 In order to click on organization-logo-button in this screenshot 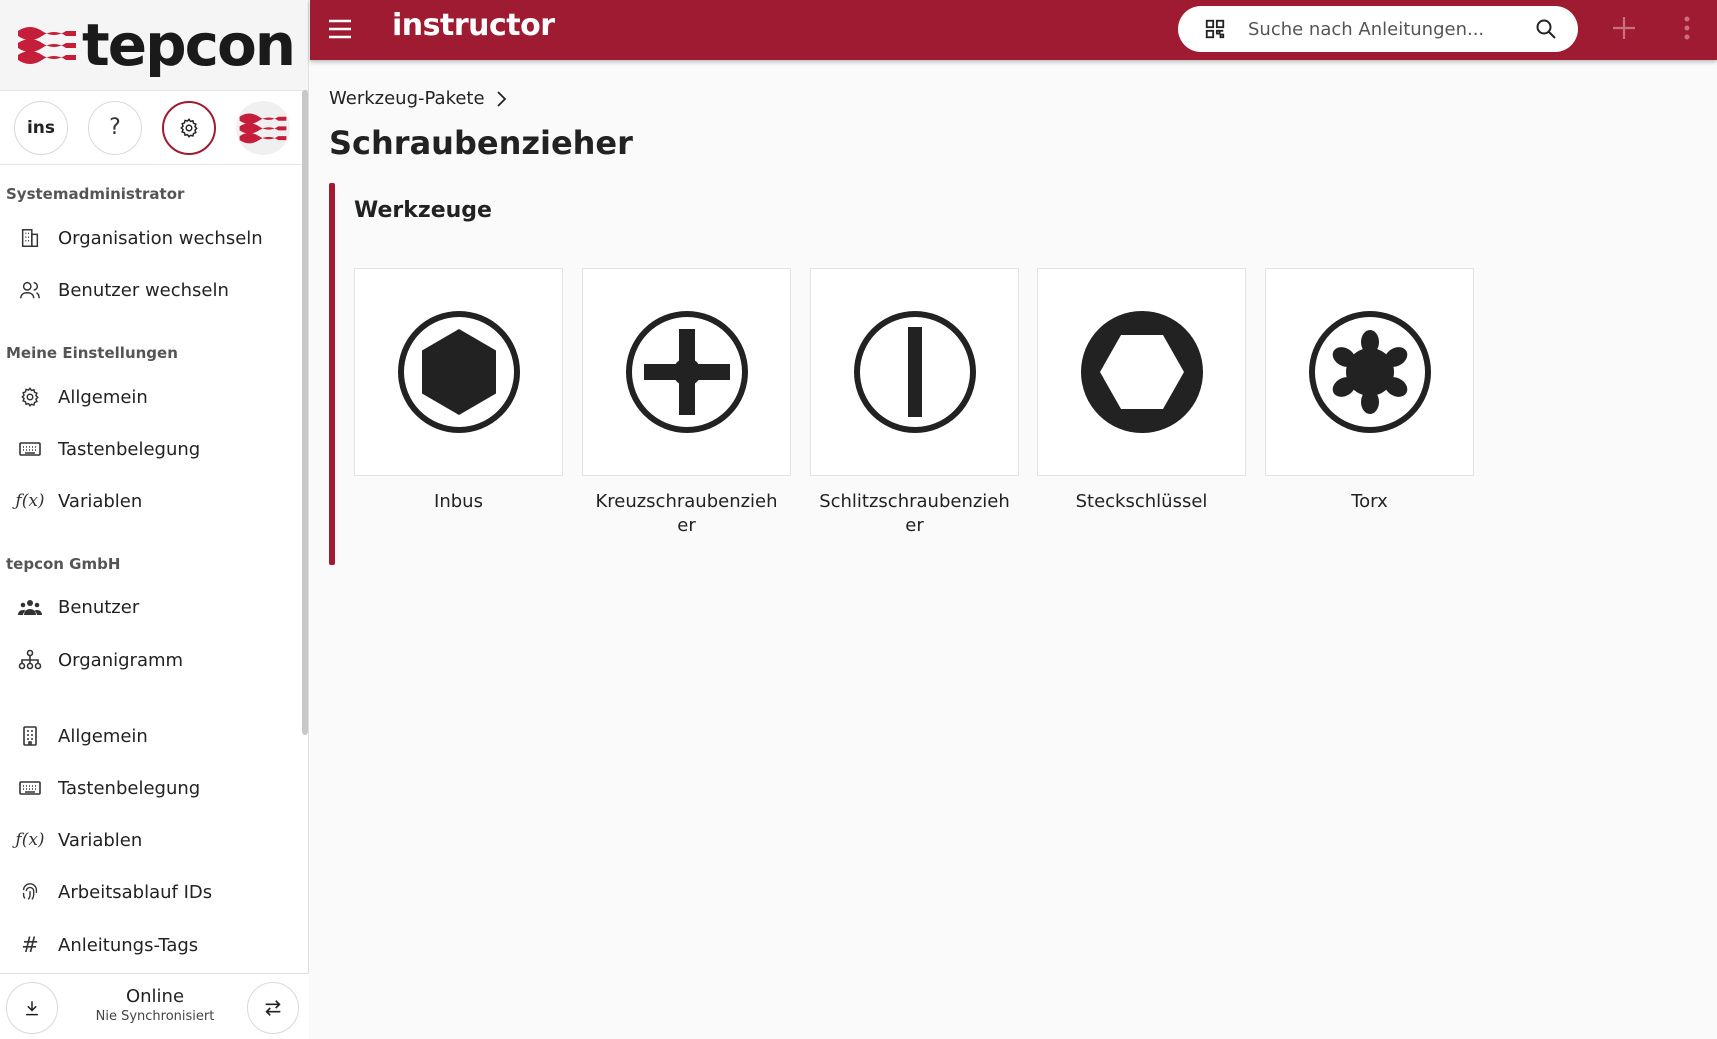, I will do `click(263, 127)`.